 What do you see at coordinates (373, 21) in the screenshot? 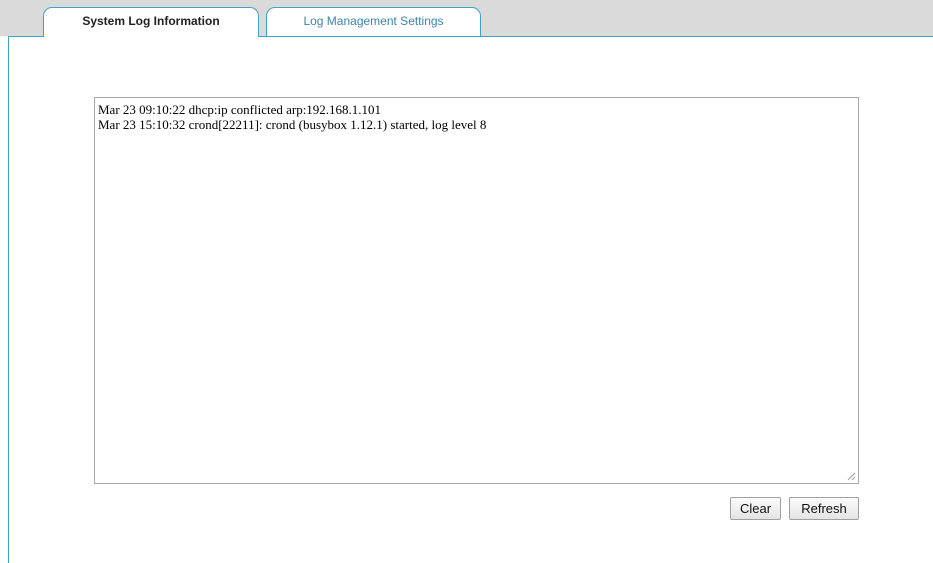
I see `tab-log-management-settings: Log Management Settings` at bounding box center [373, 21].